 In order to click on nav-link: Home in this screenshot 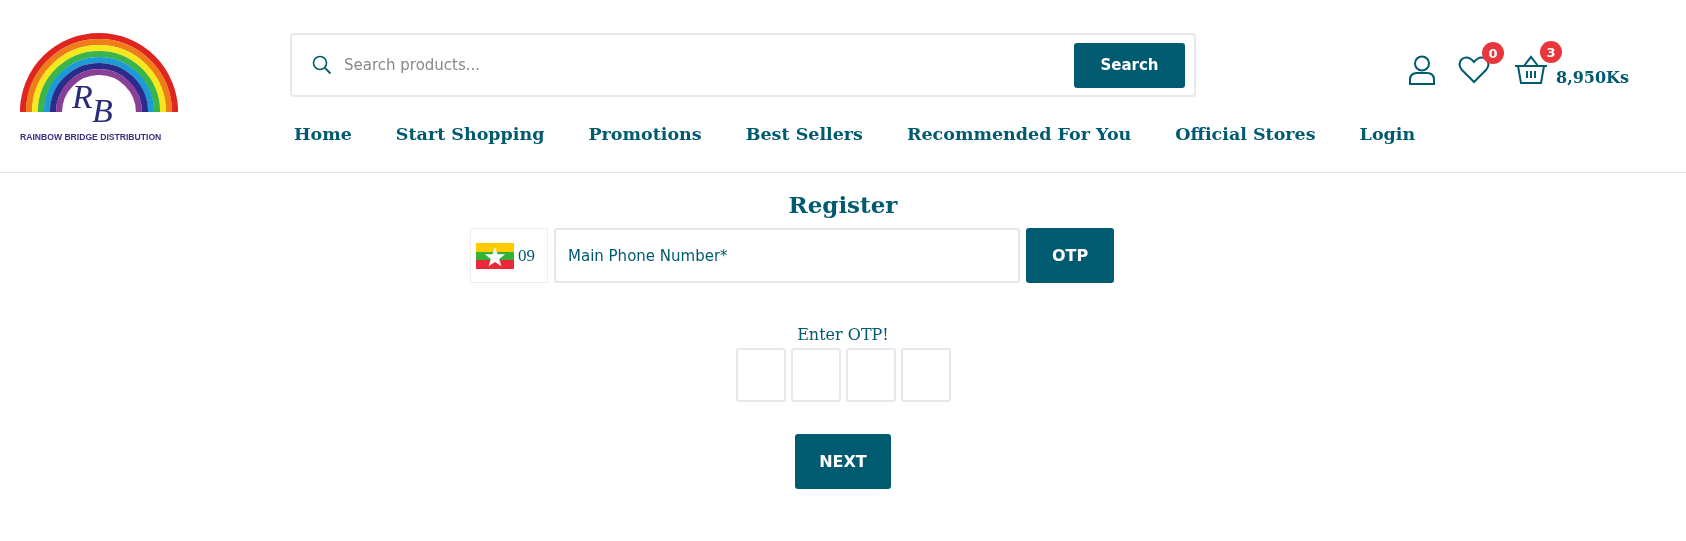, I will do `click(323, 134)`.